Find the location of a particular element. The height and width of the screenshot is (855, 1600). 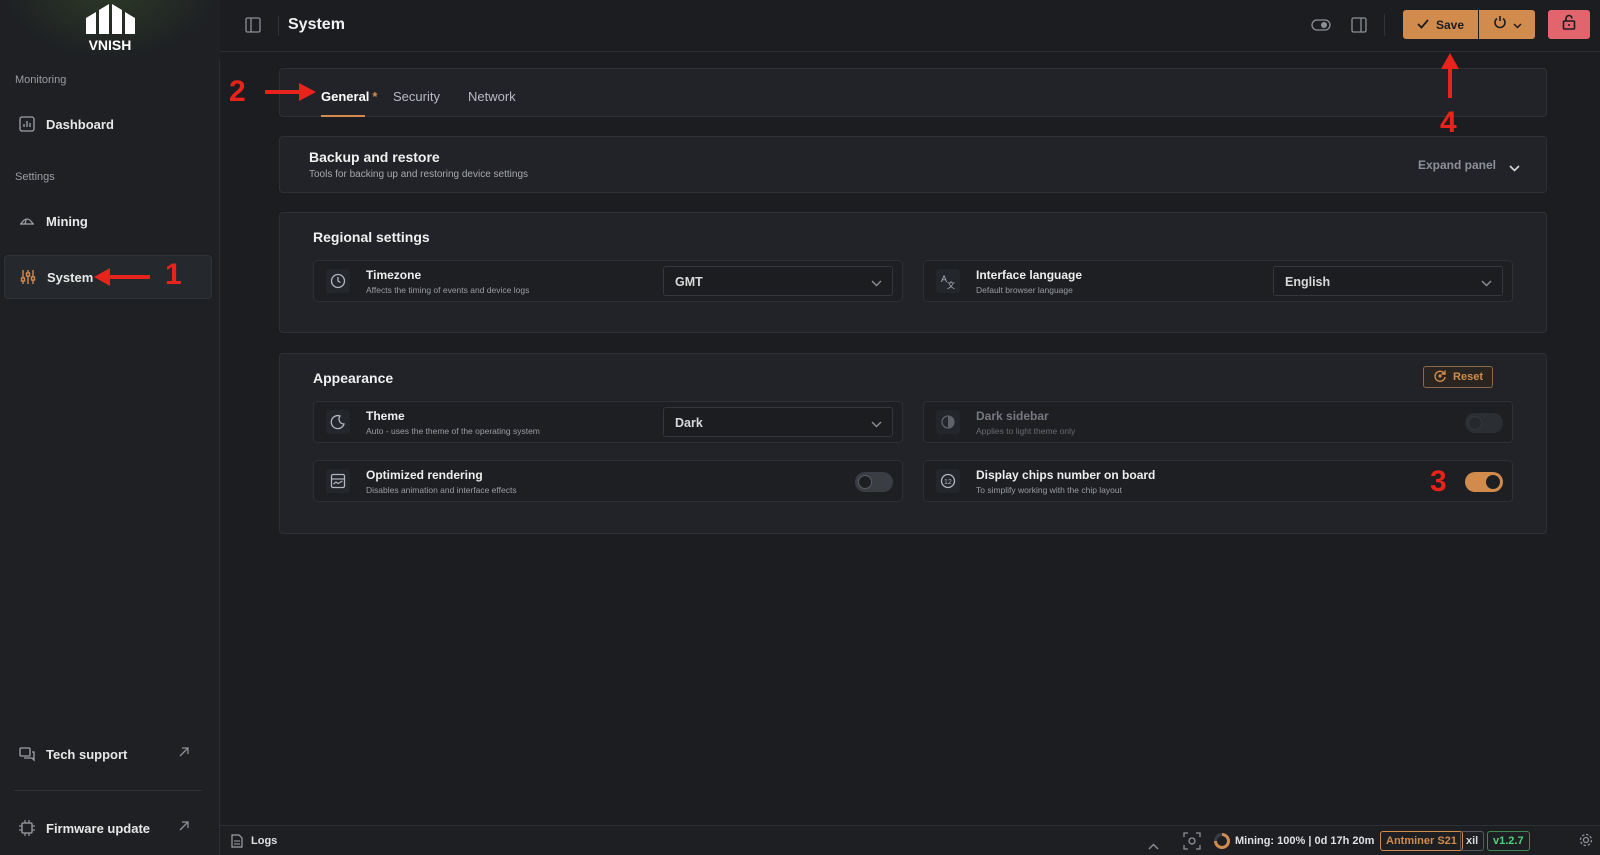

version-badge: v1.2.7 is located at coordinates (1508, 841).